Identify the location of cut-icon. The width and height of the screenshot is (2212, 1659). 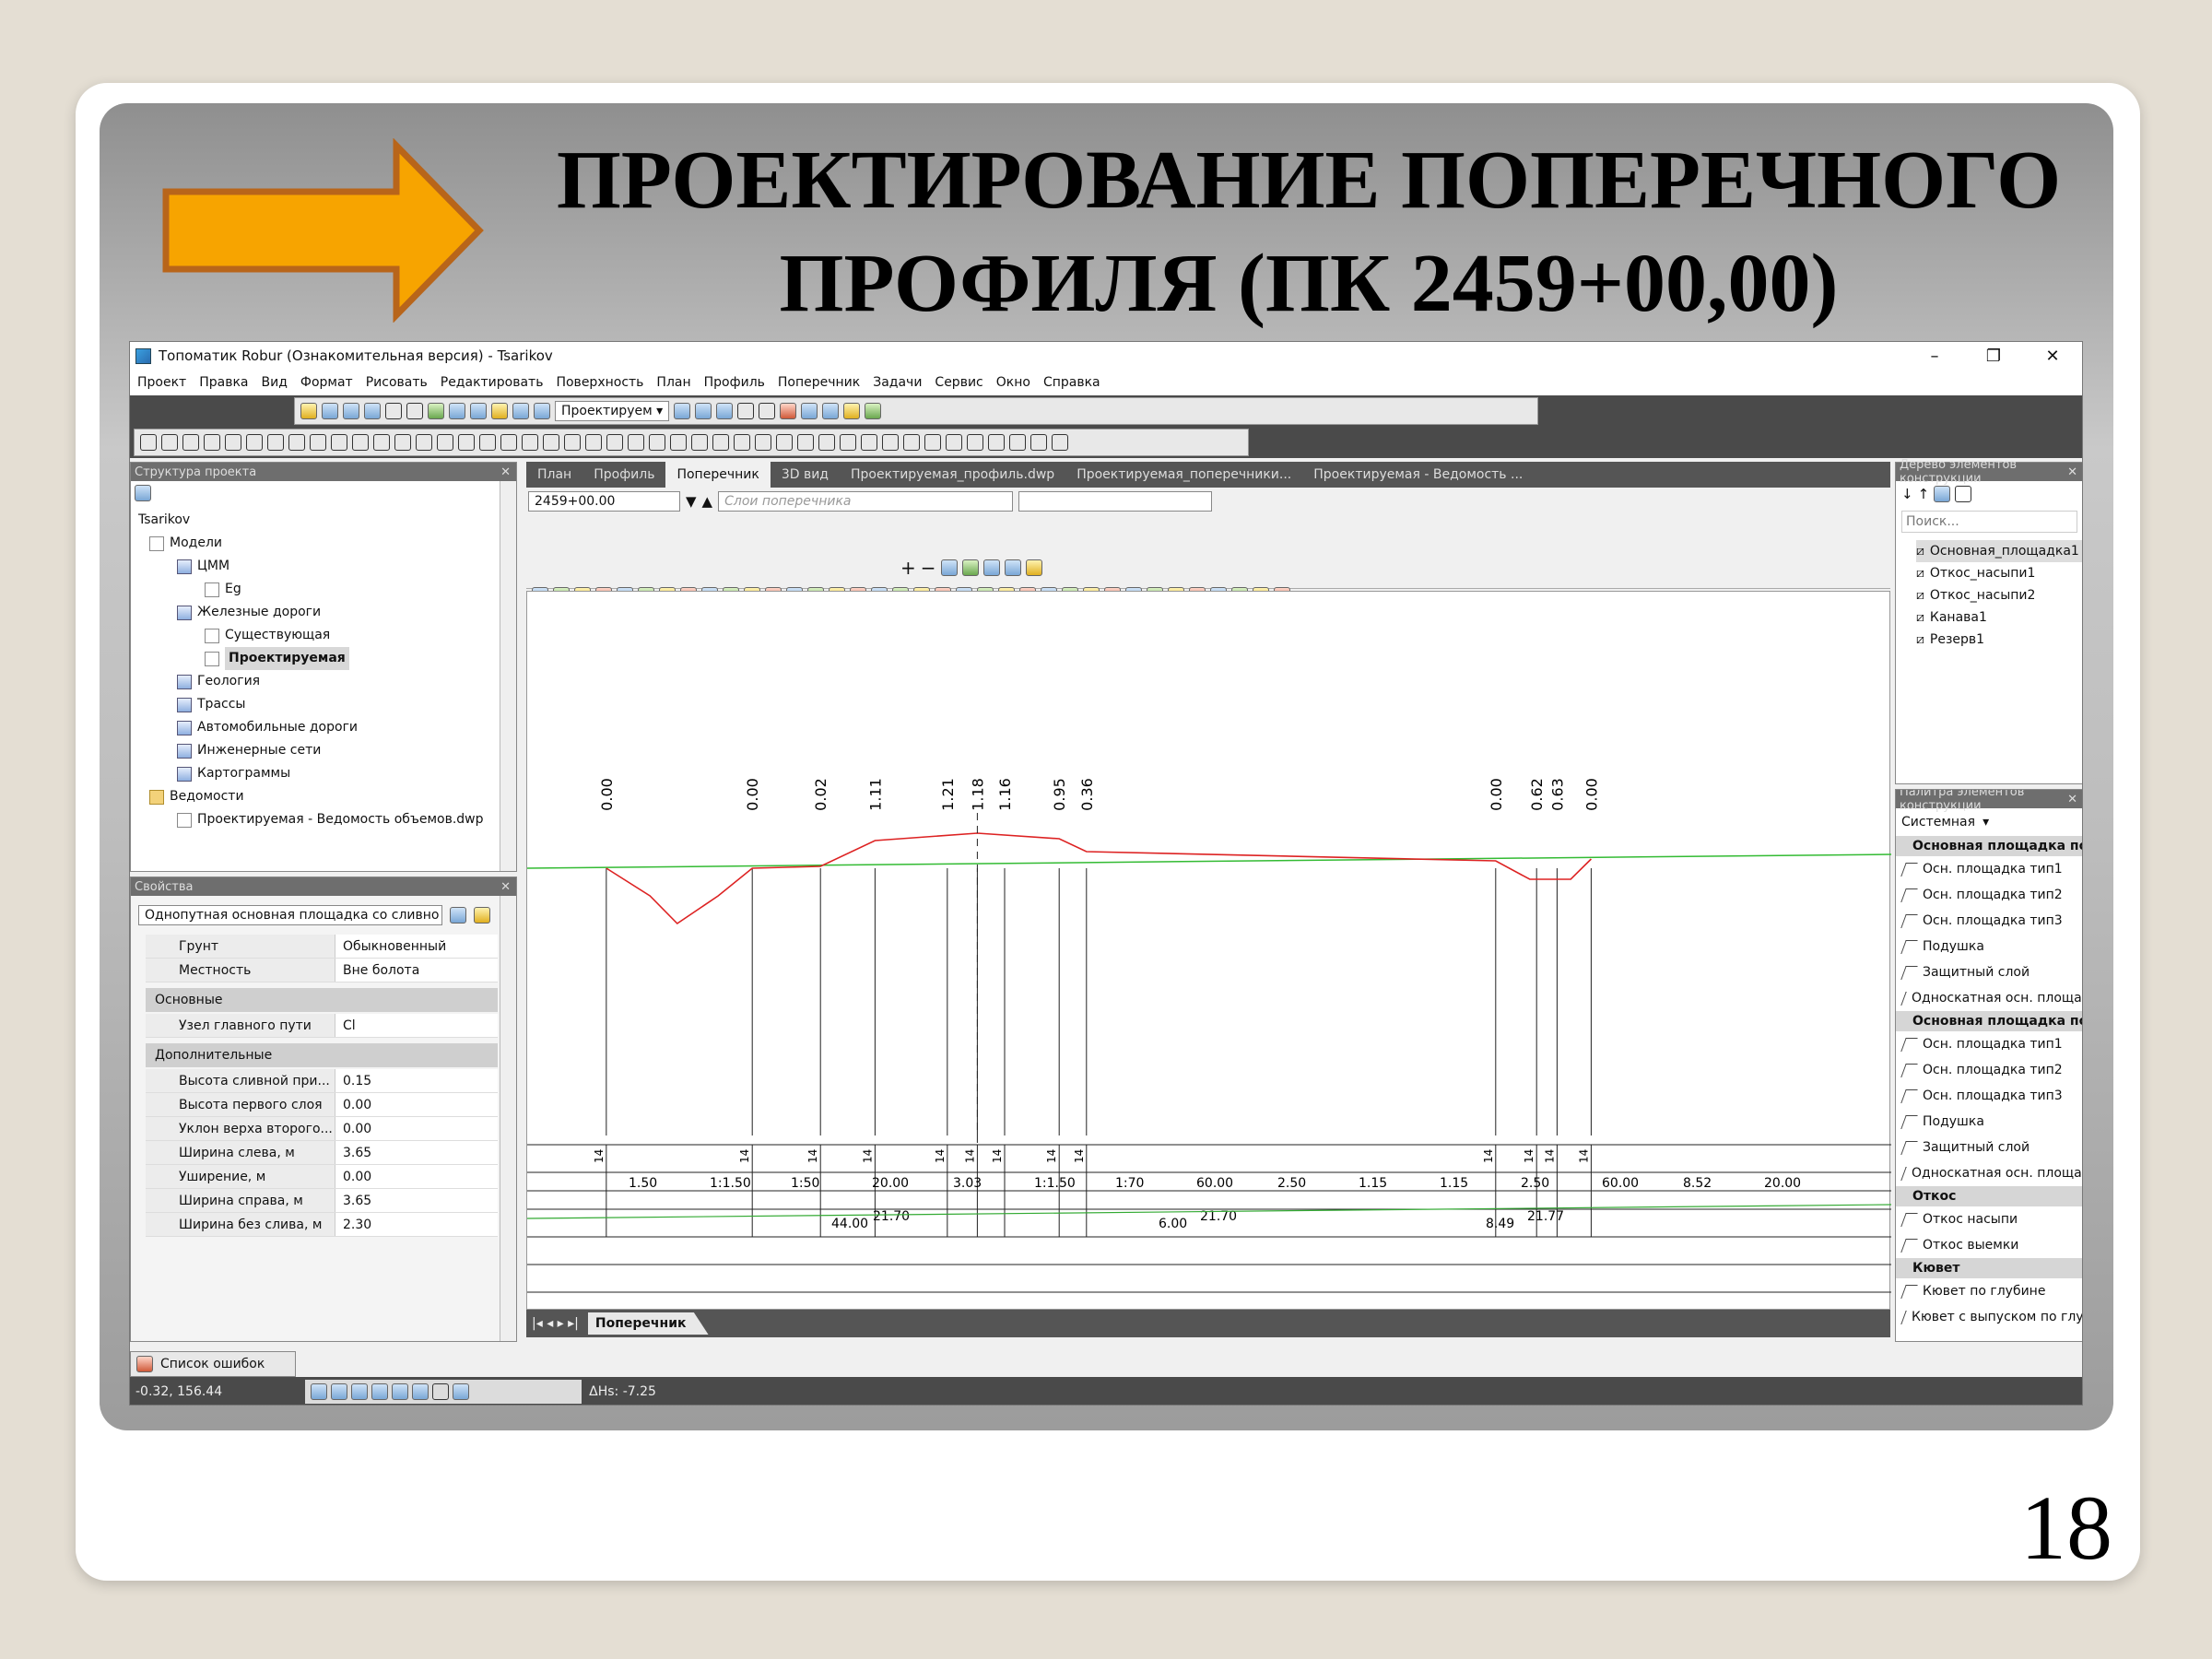
(682, 411).